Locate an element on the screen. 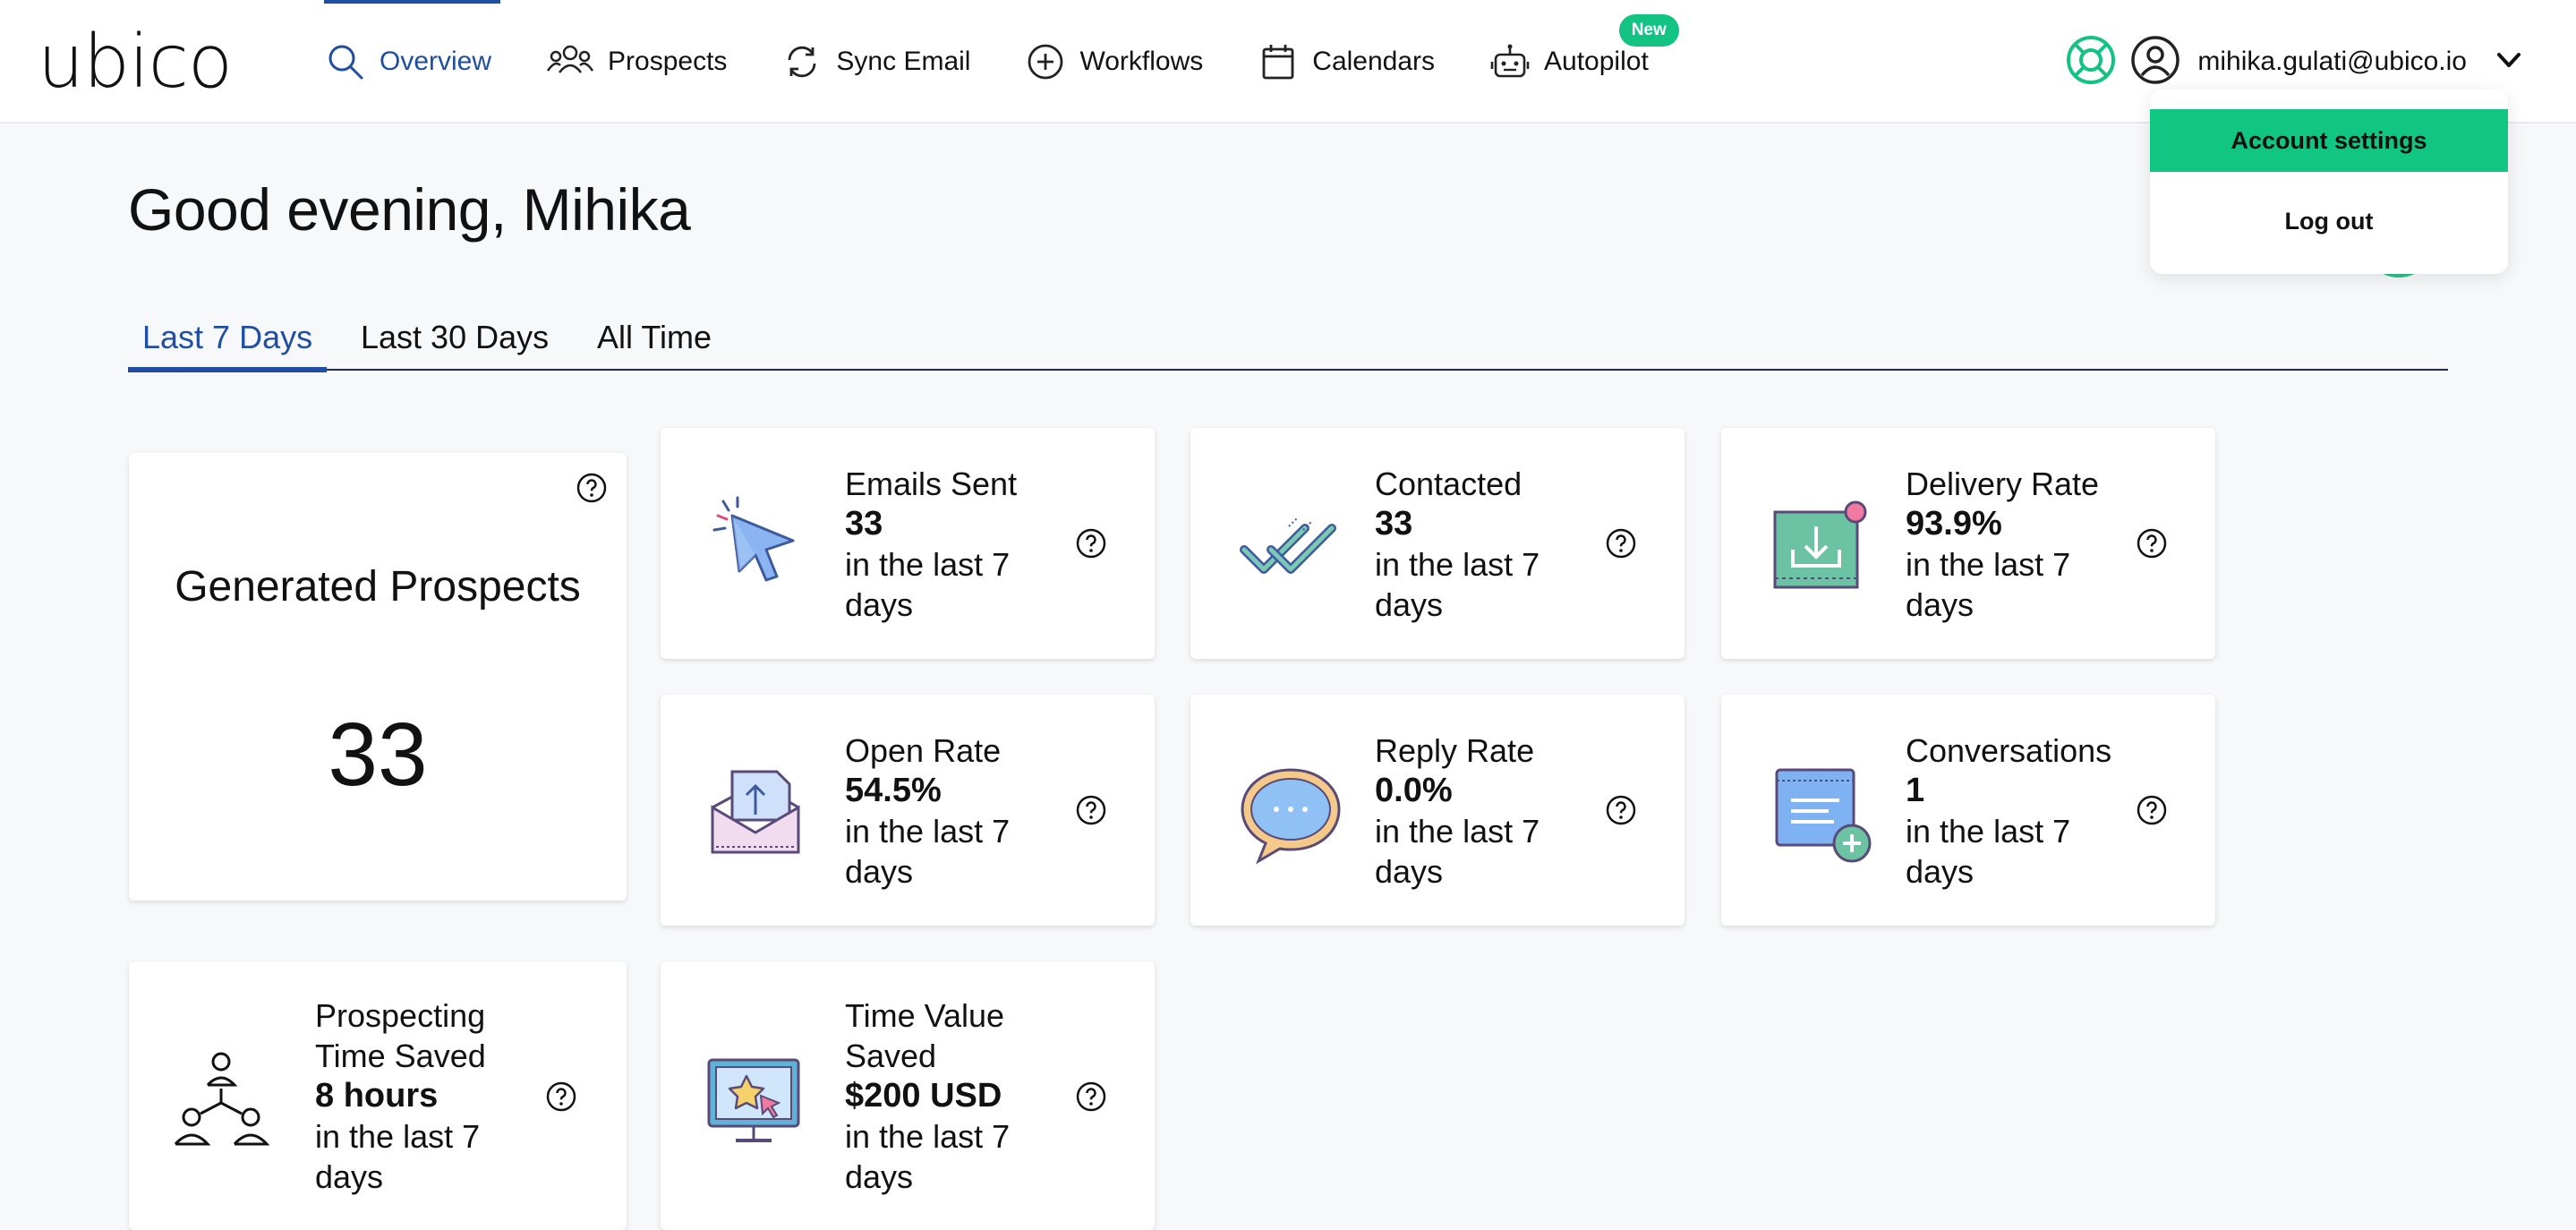 This screenshot has height=1230, width=2576. nav-sync-email-label: Sync Email is located at coordinates (903, 61).